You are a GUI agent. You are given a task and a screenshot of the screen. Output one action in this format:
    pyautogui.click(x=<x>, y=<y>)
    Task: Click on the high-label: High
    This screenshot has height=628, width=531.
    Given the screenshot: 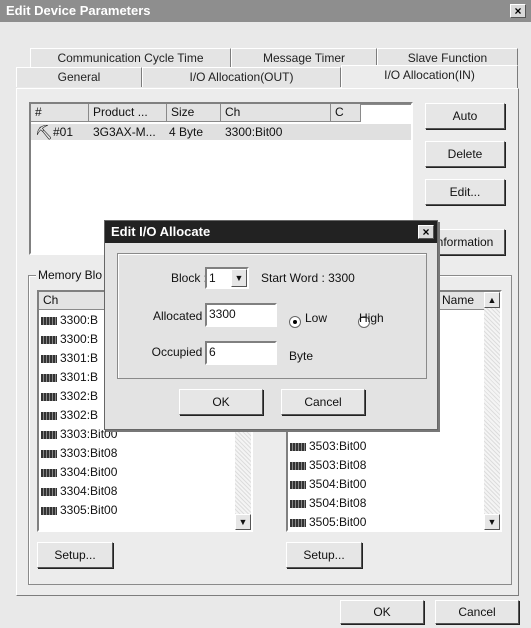 What is the action you would take?
    pyautogui.click(x=371, y=318)
    